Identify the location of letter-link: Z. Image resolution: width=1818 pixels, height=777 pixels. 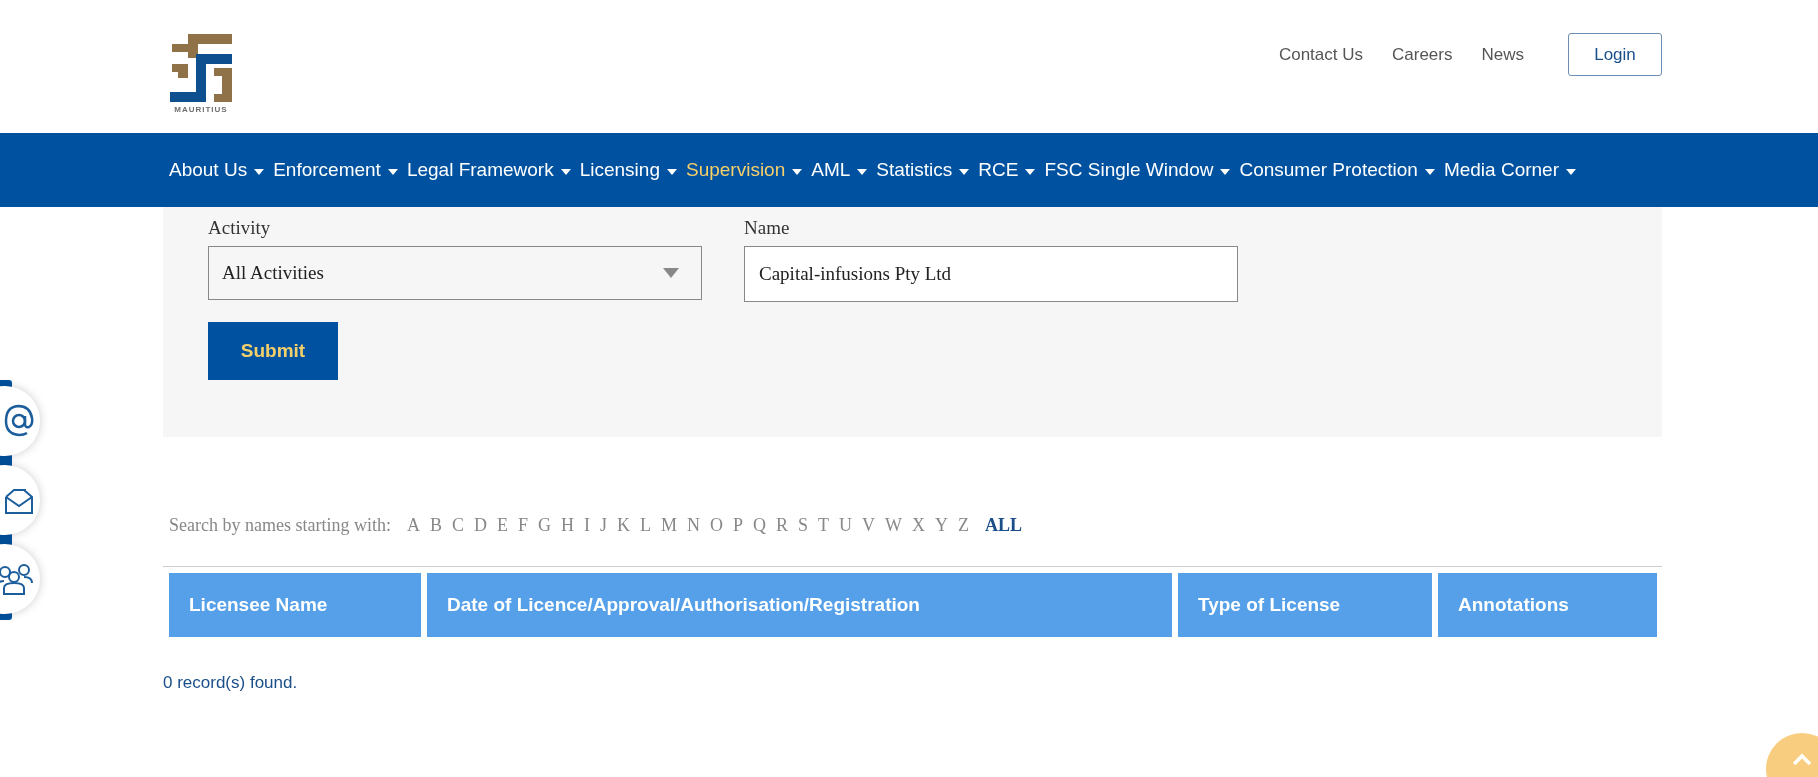
(964, 525).